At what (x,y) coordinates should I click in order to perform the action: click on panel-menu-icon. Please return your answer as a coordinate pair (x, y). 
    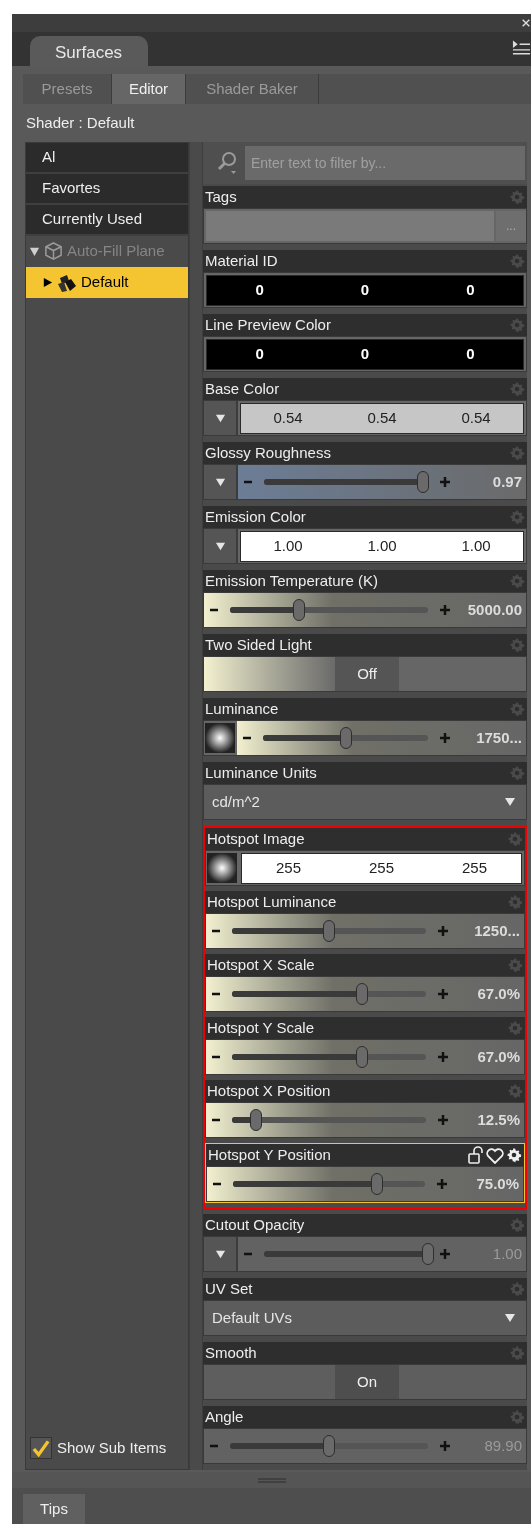
    Looking at the image, I should click on (521, 47).